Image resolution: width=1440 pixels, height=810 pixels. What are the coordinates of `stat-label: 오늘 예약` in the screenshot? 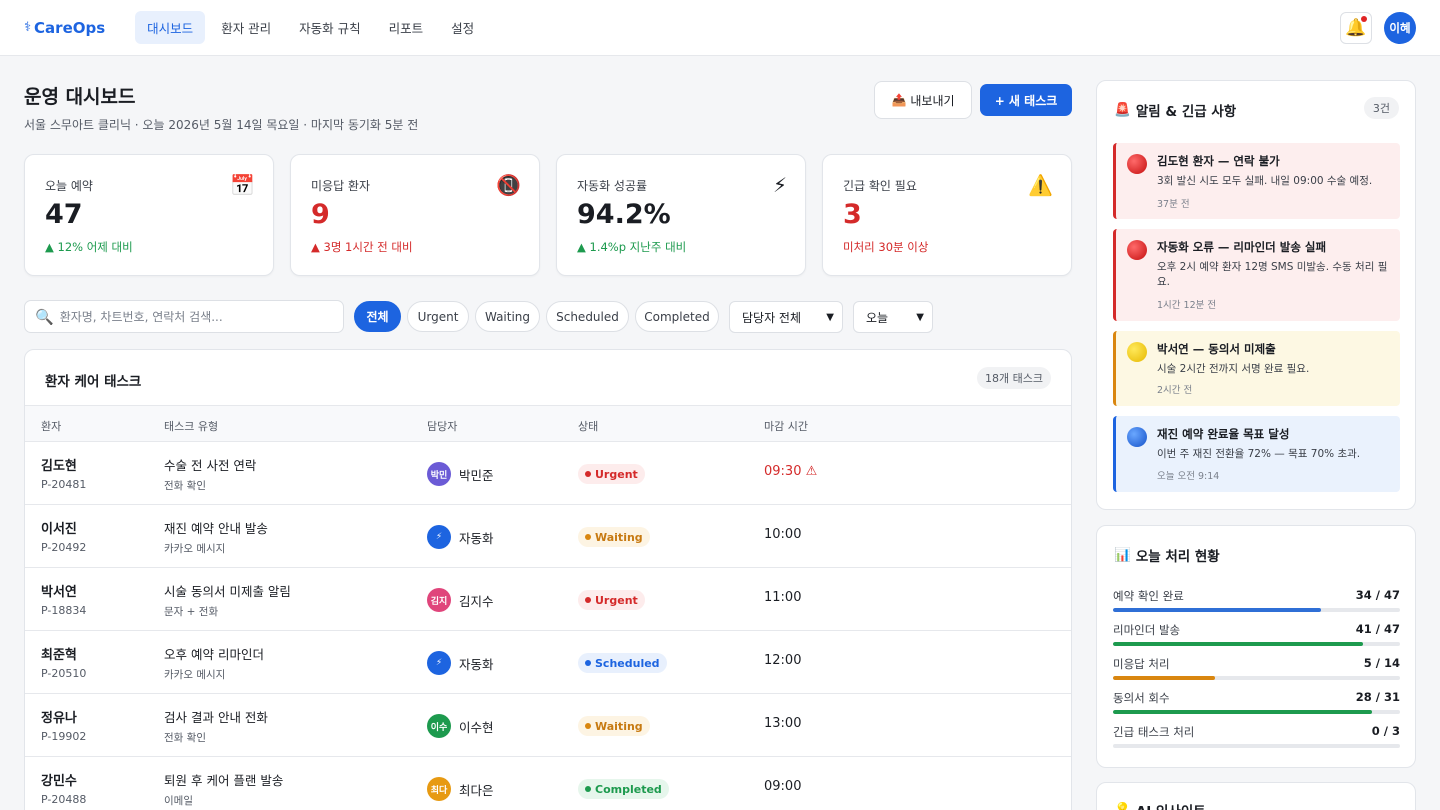 It's located at (69, 186).